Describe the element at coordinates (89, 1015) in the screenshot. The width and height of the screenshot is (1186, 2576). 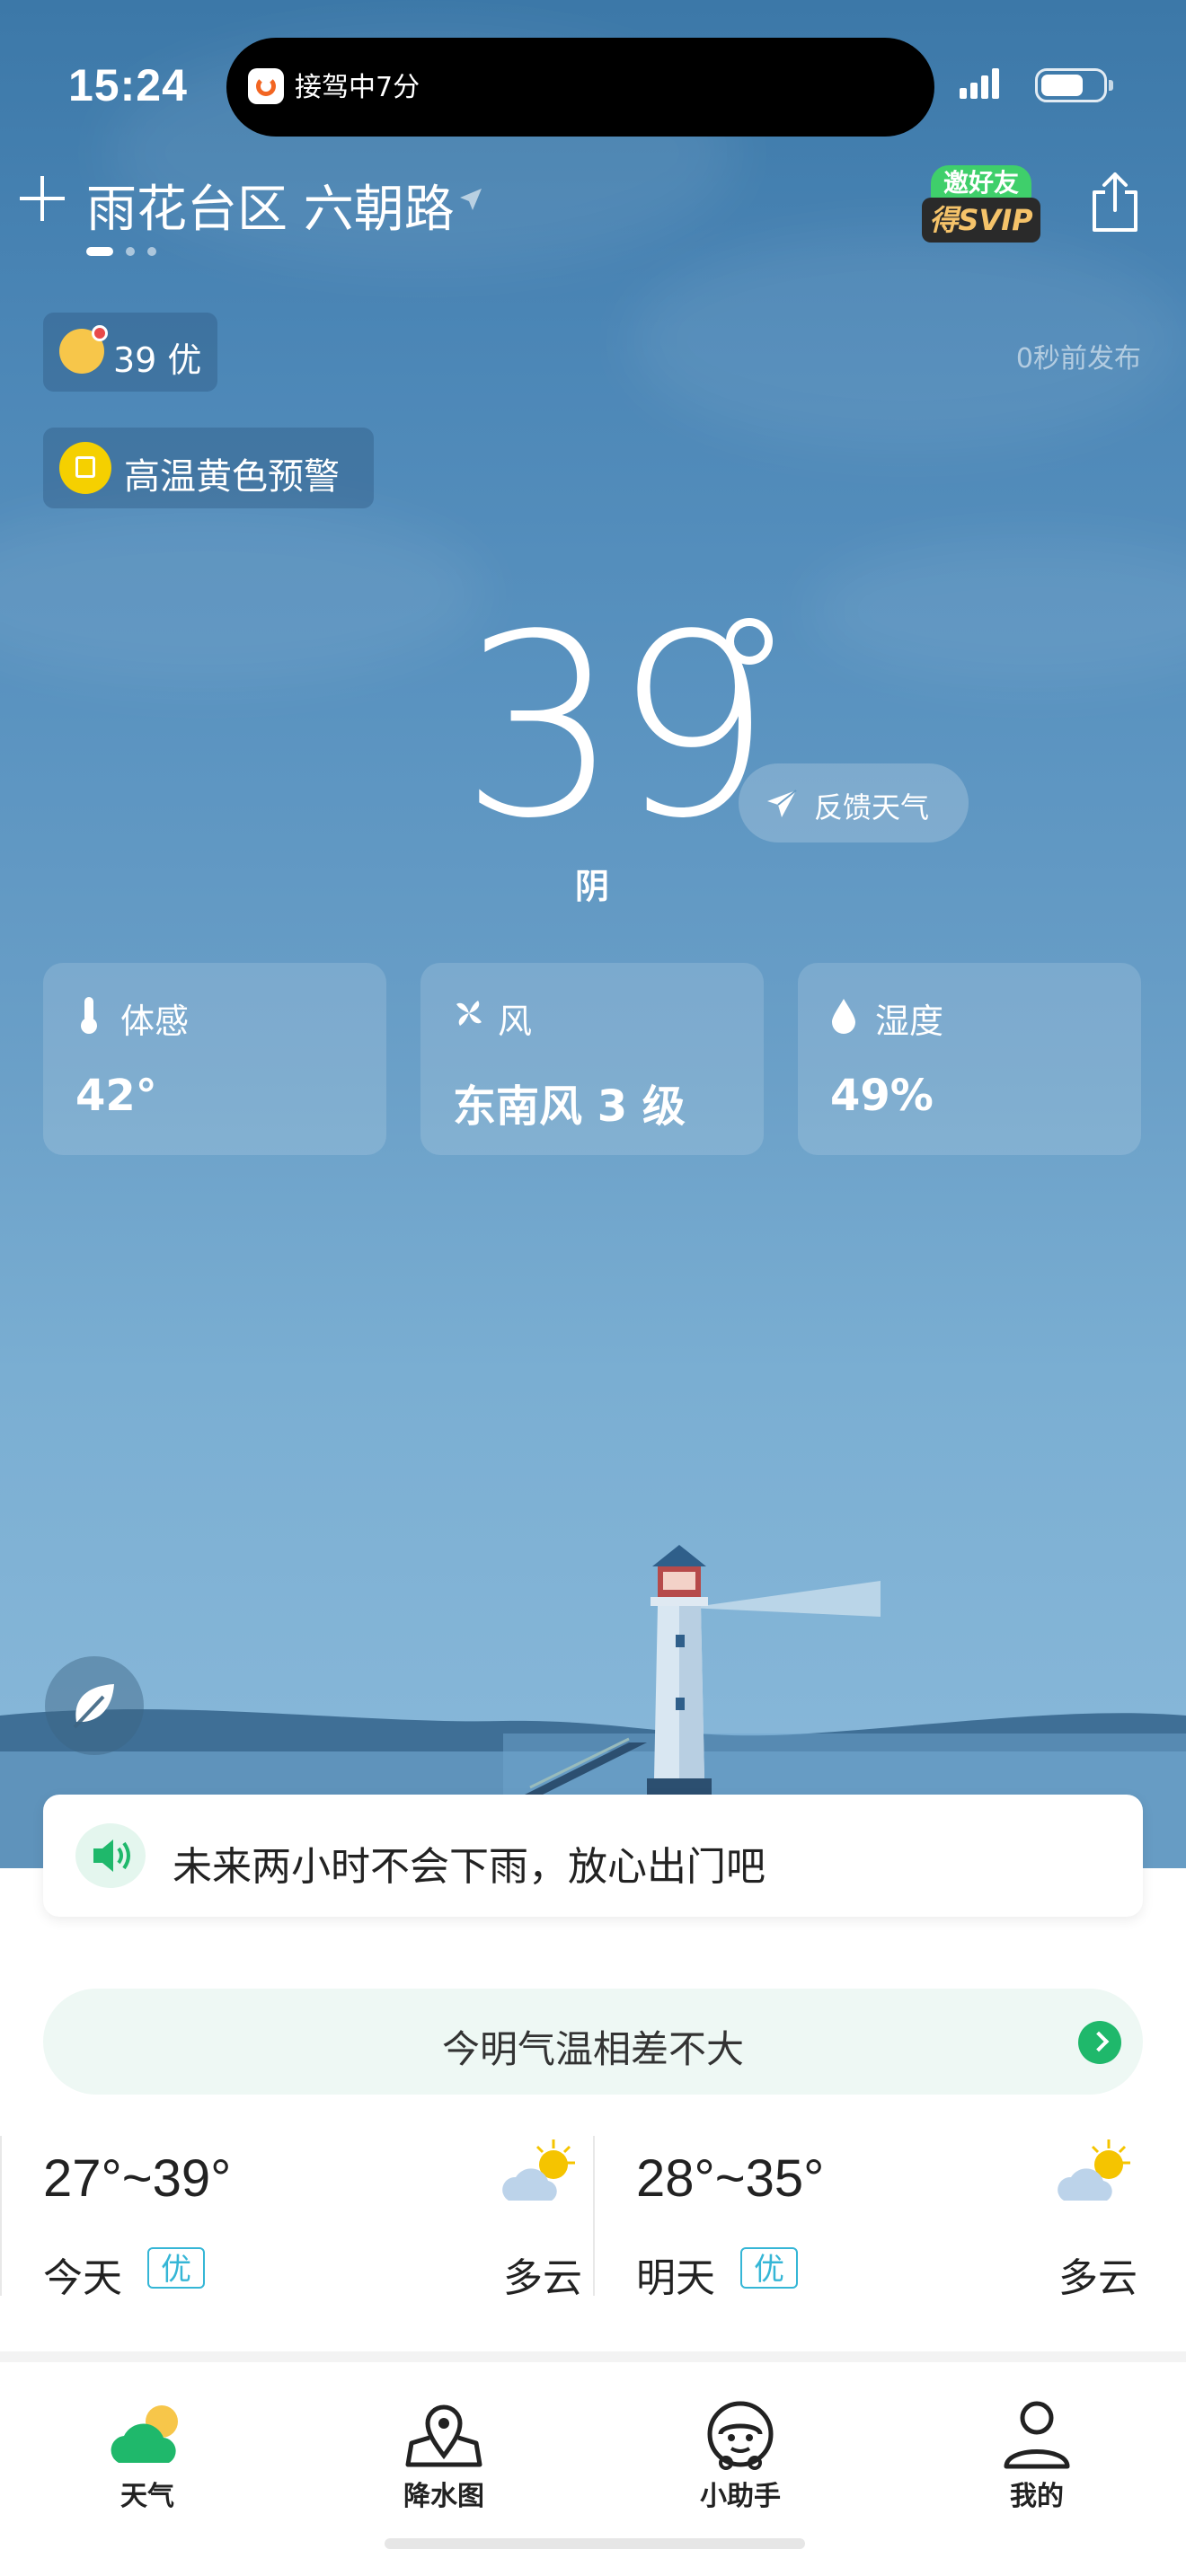
I see `thermometer-icon` at that location.